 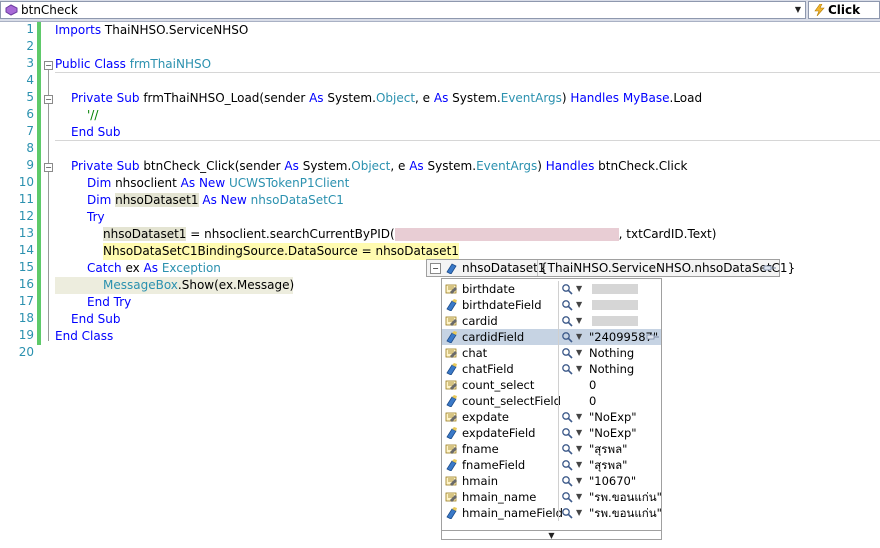 I want to click on datatip-row: hmain_name ▼ "รพ.ขอนแก่น", so click(x=551, y=497).